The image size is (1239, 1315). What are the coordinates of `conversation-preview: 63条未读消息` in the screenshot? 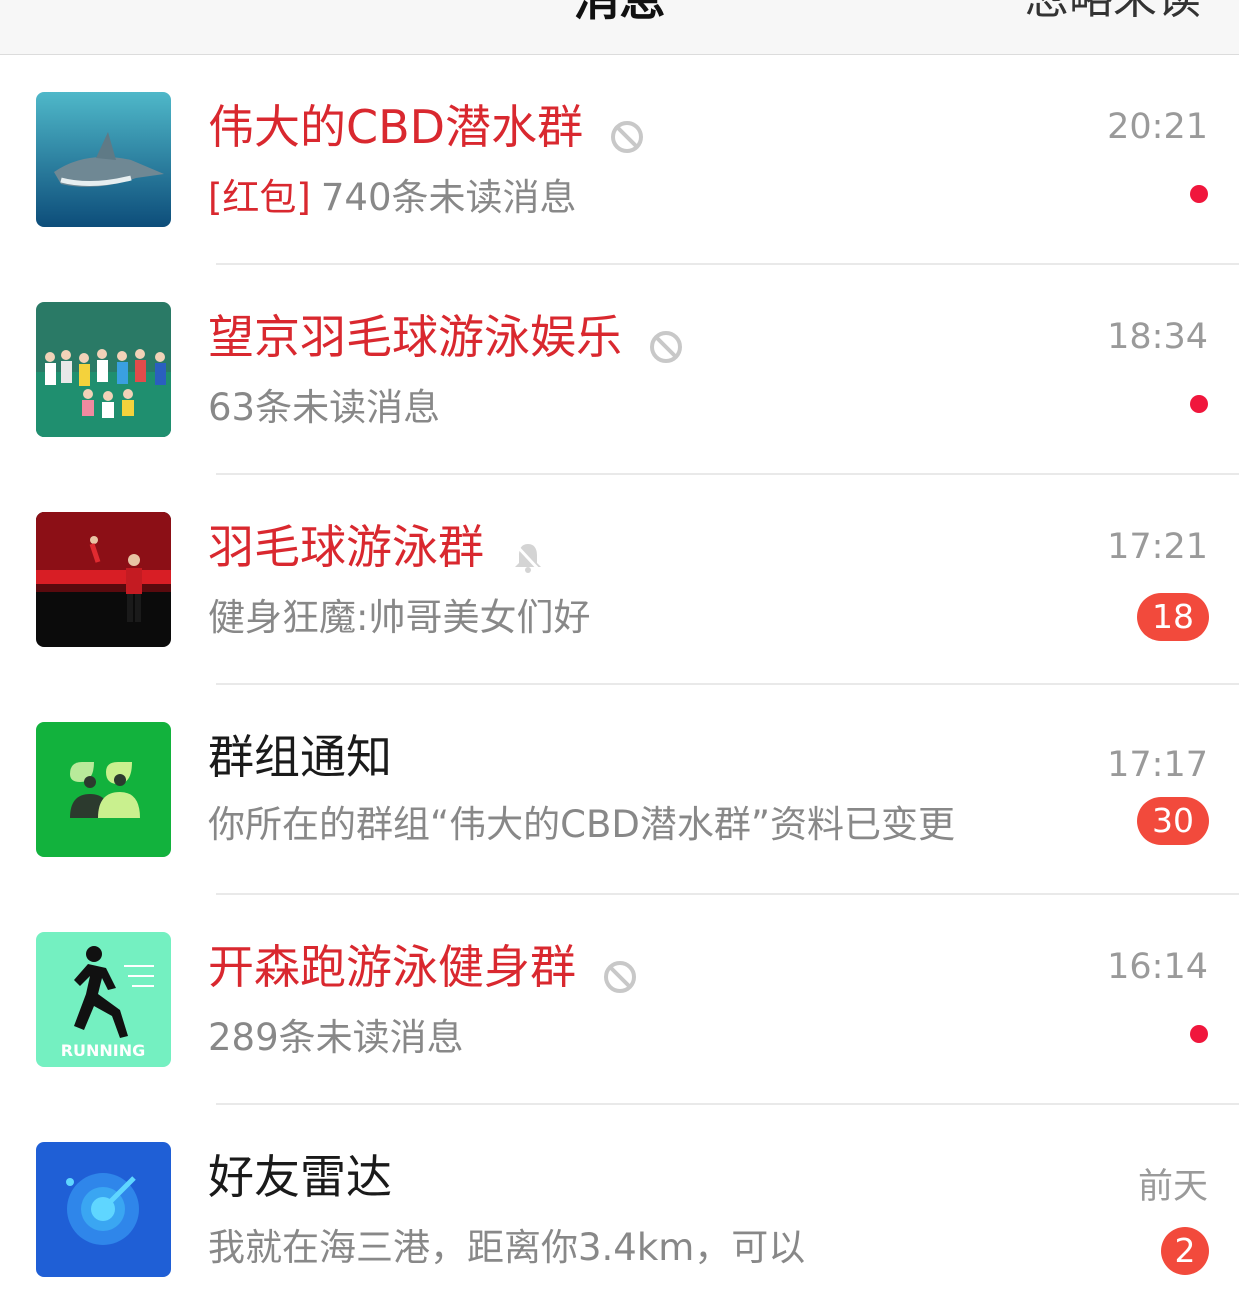 It's located at (324, 408).